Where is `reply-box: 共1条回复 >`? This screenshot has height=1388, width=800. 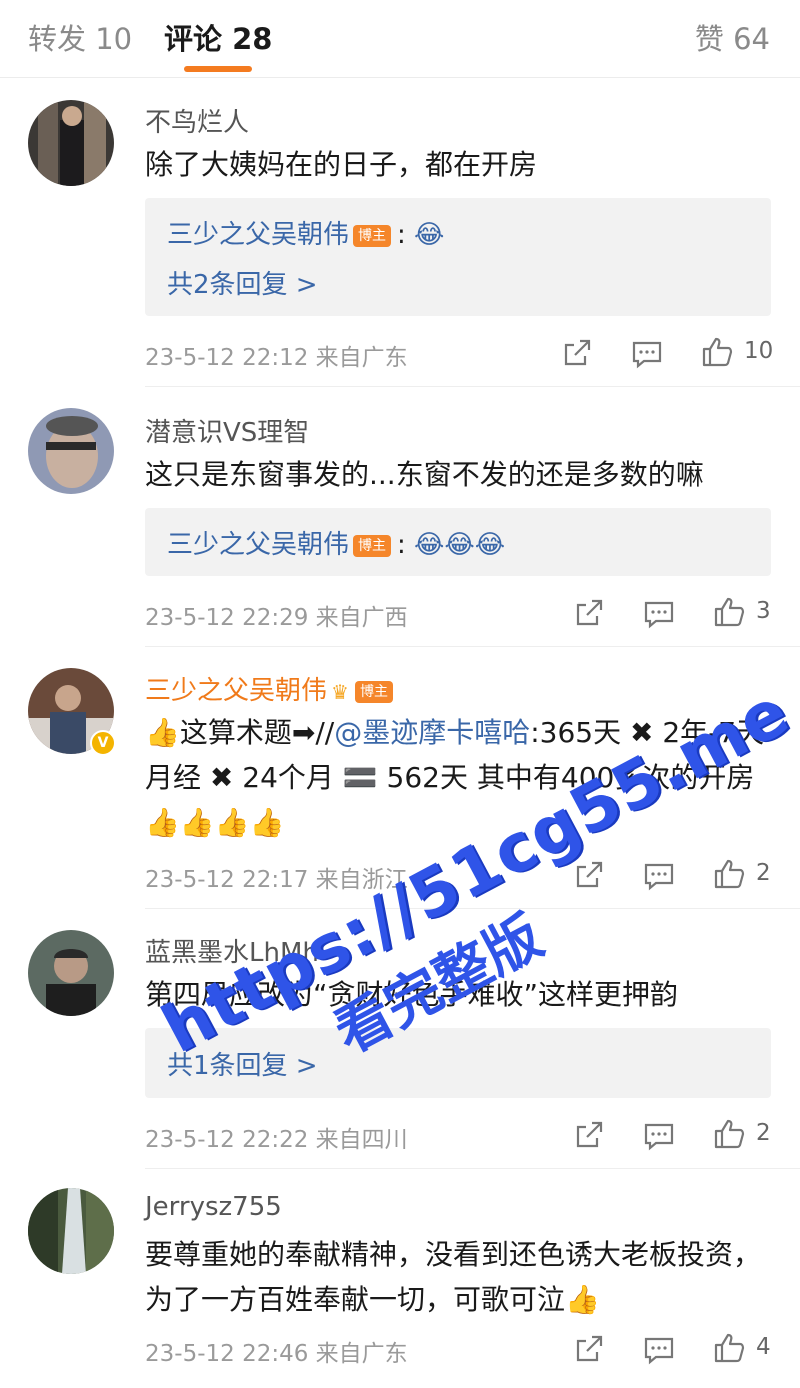
reply-box: 共1条回复 > is located at coordinates (458, 1063).